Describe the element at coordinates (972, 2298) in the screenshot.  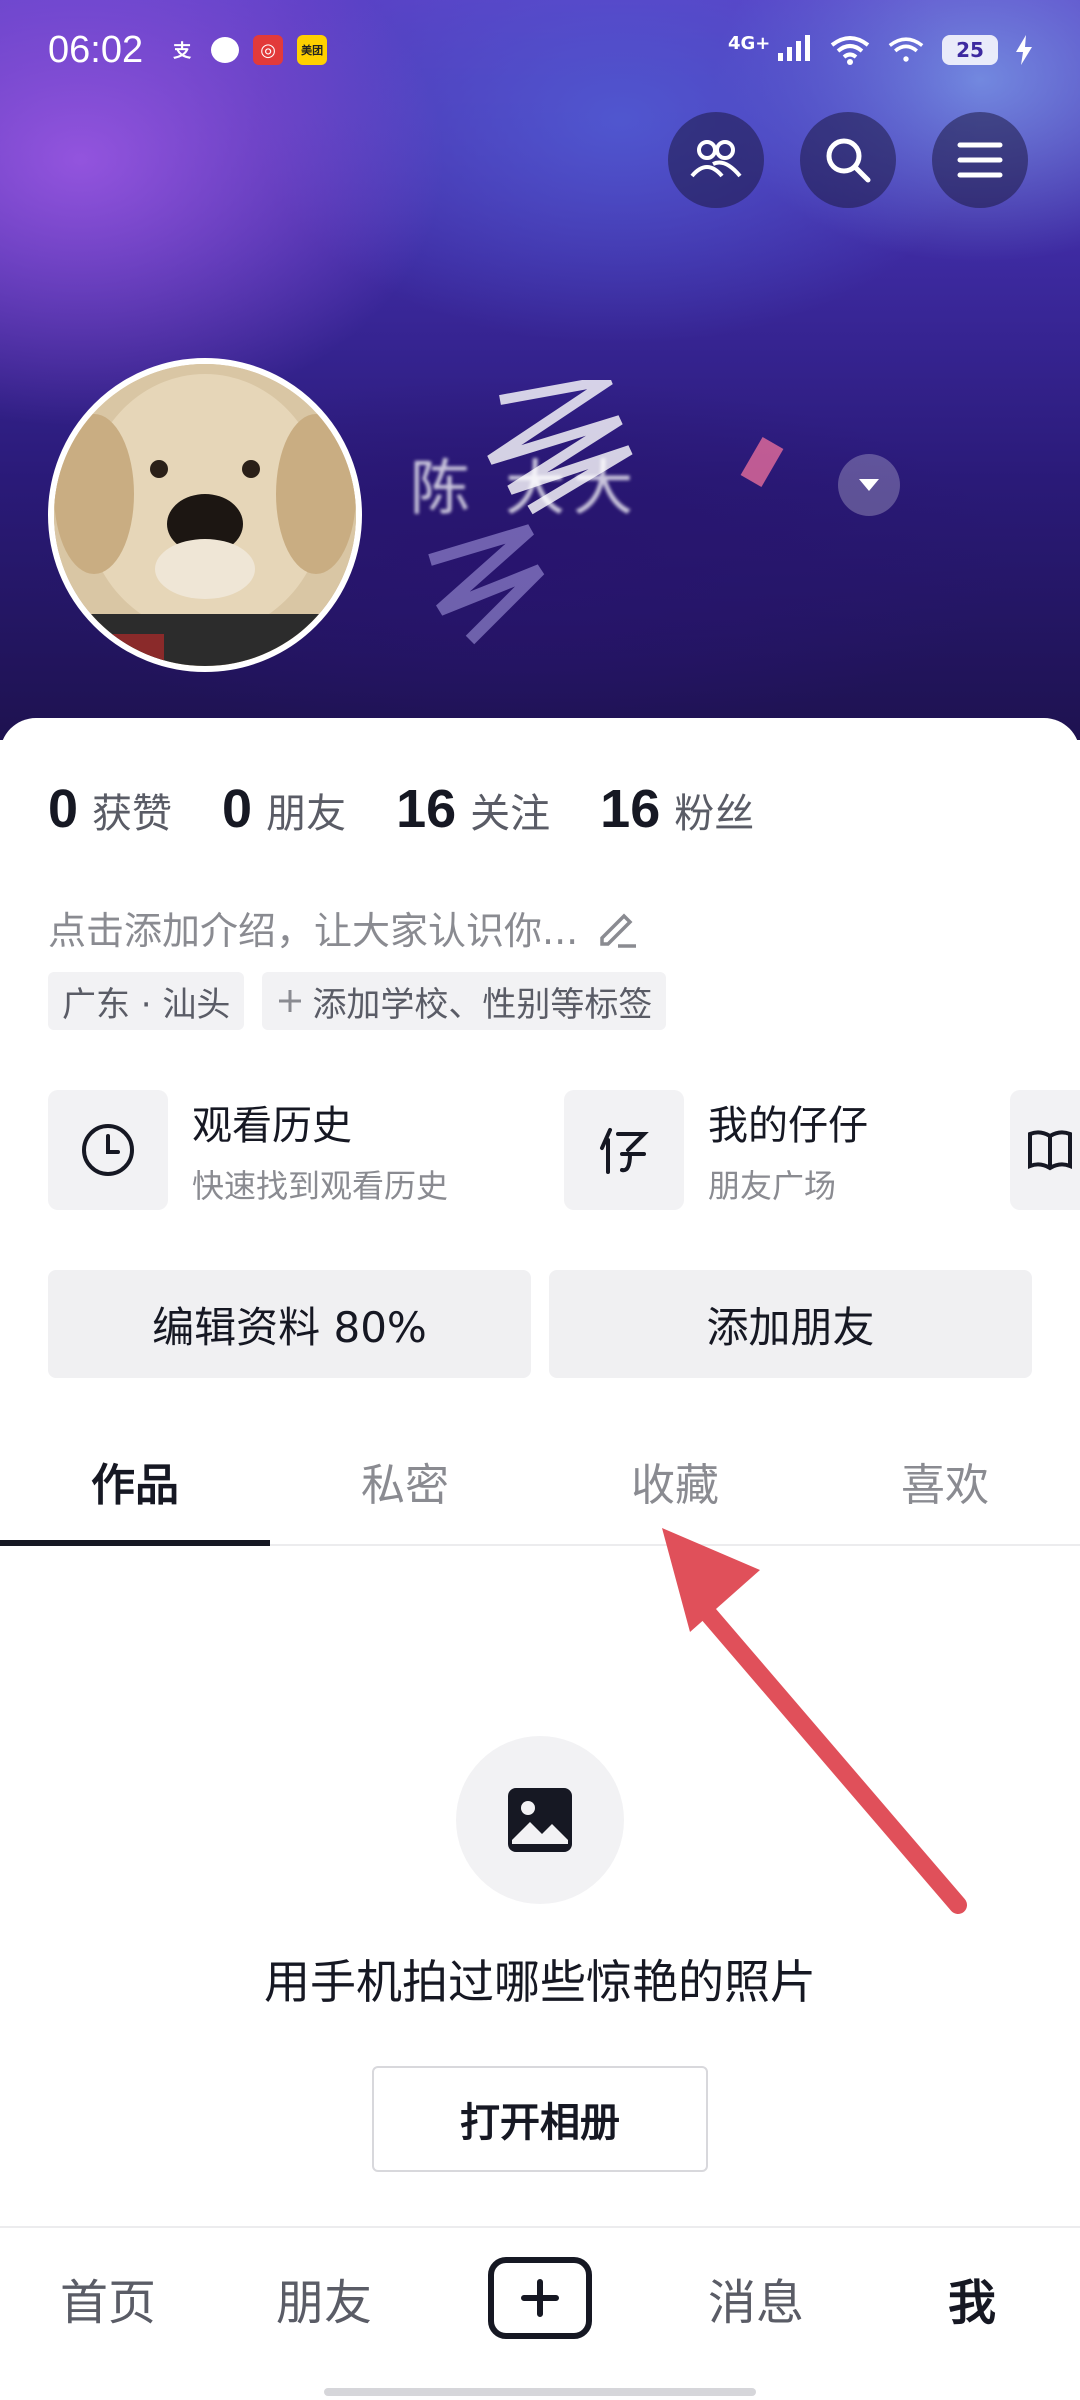
I see `nav-me: 我` at that location.